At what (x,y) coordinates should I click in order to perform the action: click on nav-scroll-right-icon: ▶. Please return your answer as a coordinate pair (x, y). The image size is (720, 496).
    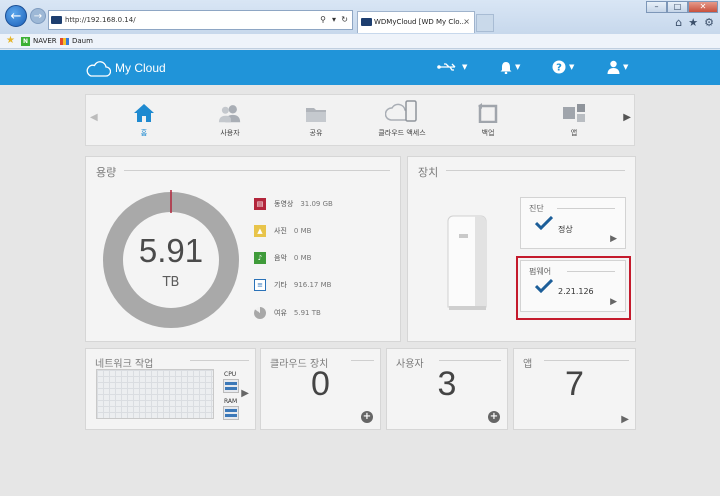
    Looking at the image, I should click on (627, 117).